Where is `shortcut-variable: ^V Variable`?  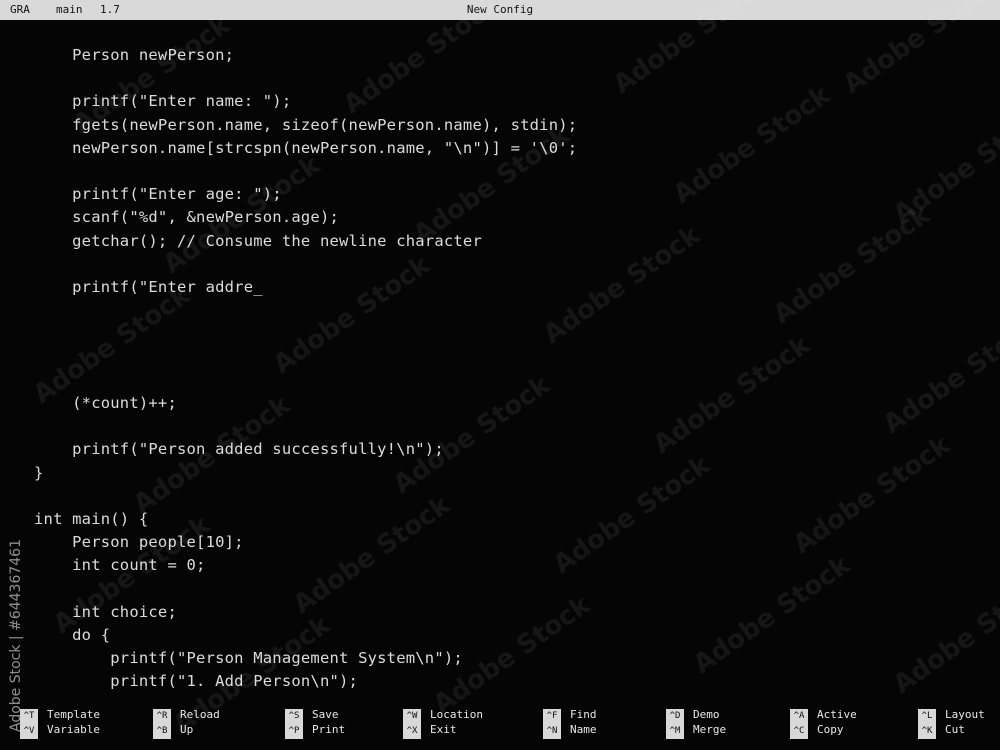
shortcut-variable: ^V Variable is located at coordinates (60, 730).